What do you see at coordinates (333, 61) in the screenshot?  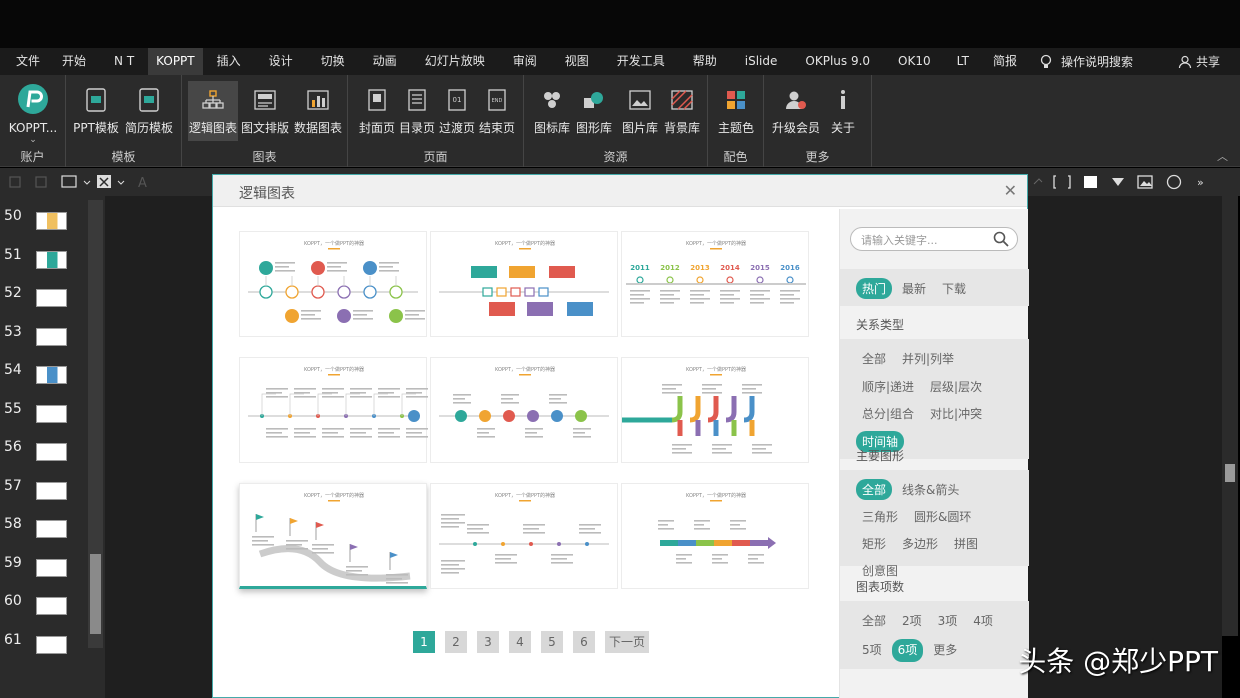 I see `tab-6: 切换` at bounding box center [333, 61].